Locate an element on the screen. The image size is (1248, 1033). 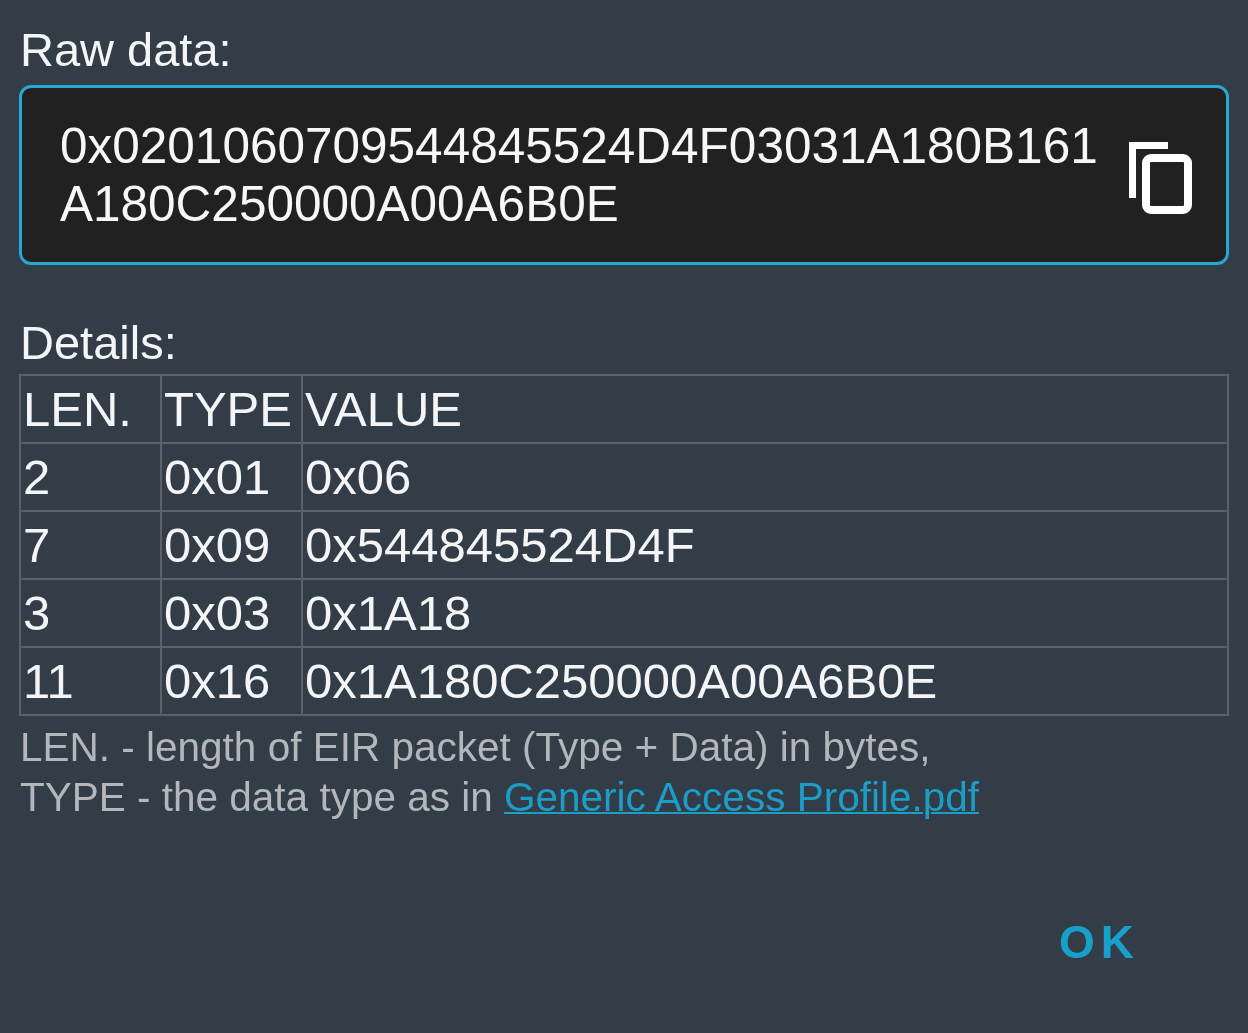
ok-button: OK is located at coordinates (1099, 942).